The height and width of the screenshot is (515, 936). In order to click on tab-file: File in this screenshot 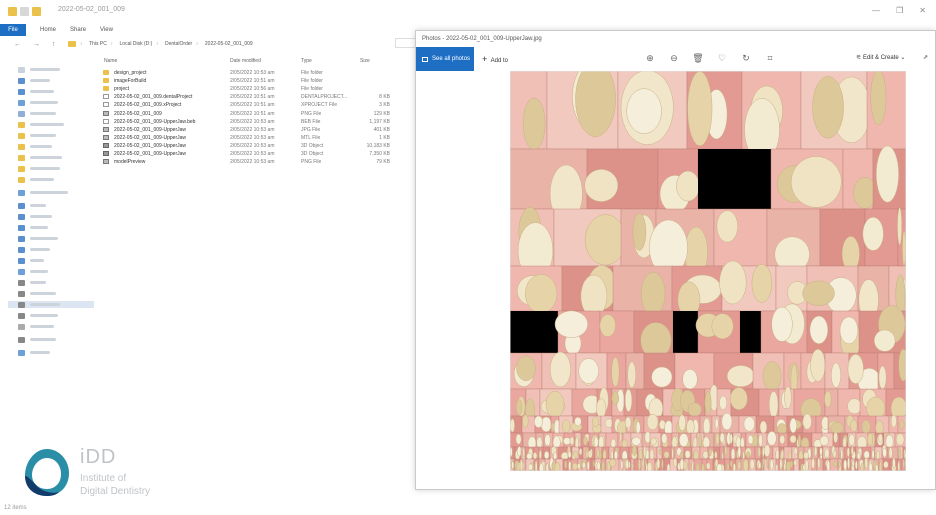, I will do `click(13, 30)`.